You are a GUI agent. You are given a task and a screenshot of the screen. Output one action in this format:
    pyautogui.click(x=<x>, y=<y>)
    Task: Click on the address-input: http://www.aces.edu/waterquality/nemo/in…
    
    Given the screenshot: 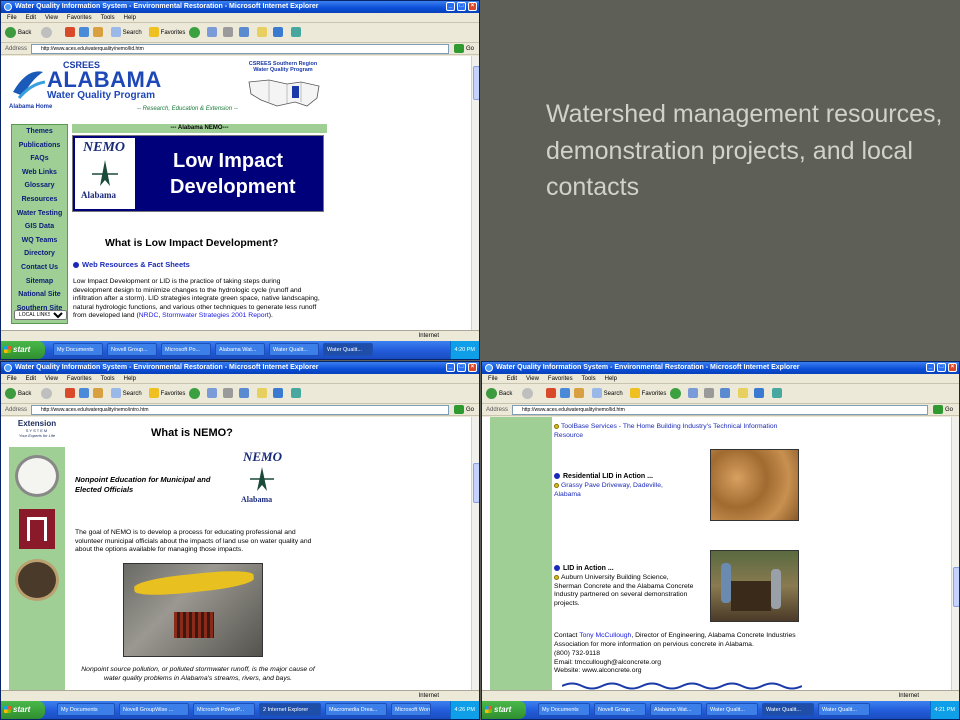 What is the action you would take?
    pyautogui.click(x=240, y=410)
    